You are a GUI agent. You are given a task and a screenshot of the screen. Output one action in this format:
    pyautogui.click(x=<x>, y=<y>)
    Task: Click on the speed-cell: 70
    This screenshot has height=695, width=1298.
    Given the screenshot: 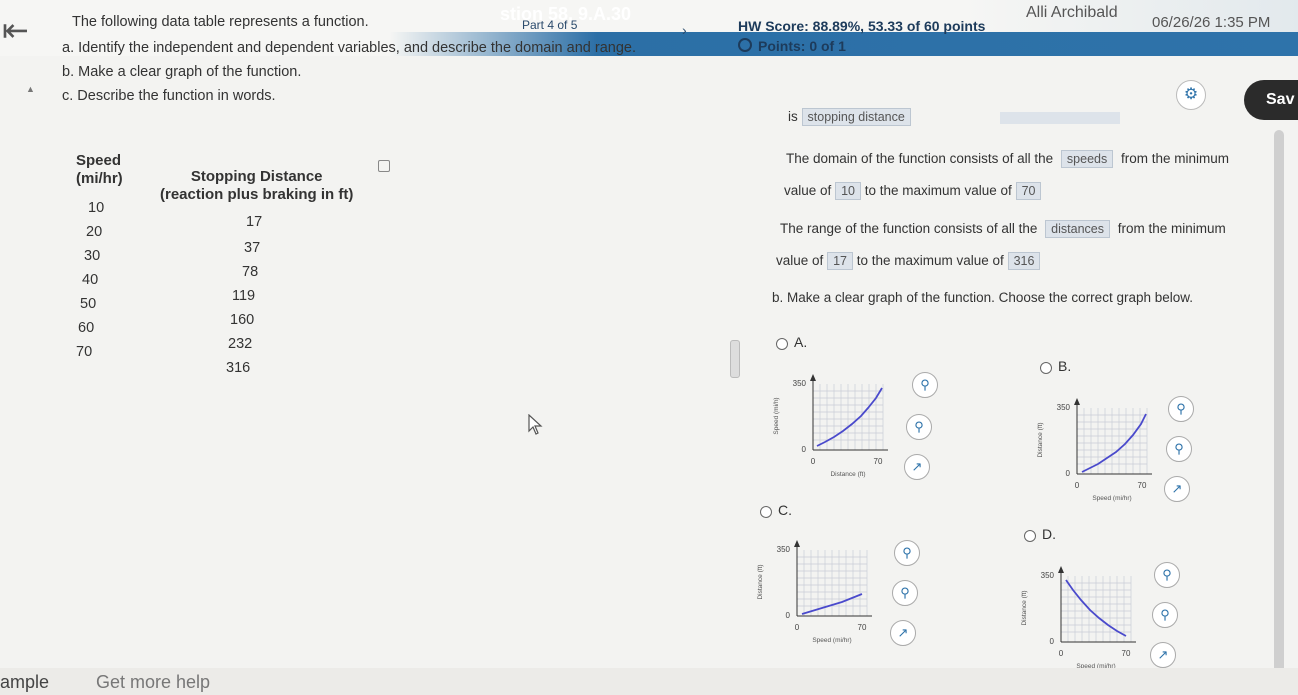 What is the action you would take?
    pyautogui.click(x=84, y=352)
    